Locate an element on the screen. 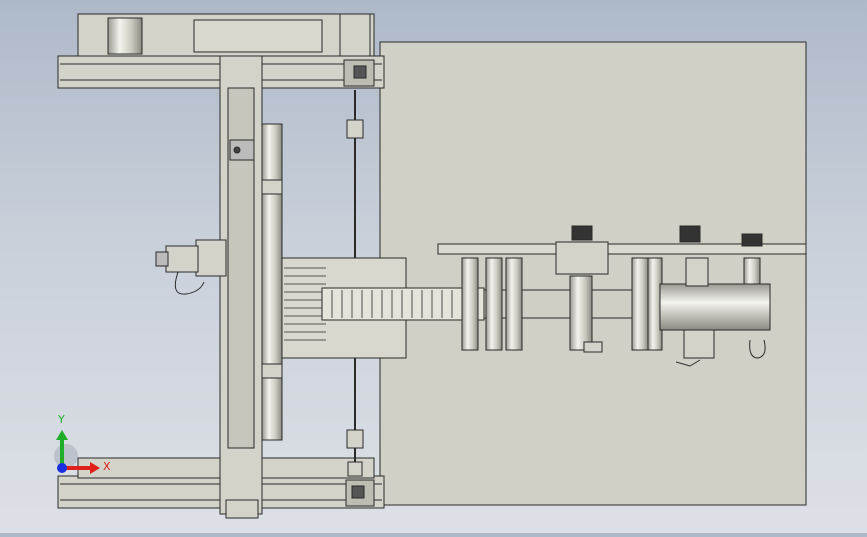 This screenshot has width=867, height=537. coordinate-triad: Y X is located at coordinates (80, 450).